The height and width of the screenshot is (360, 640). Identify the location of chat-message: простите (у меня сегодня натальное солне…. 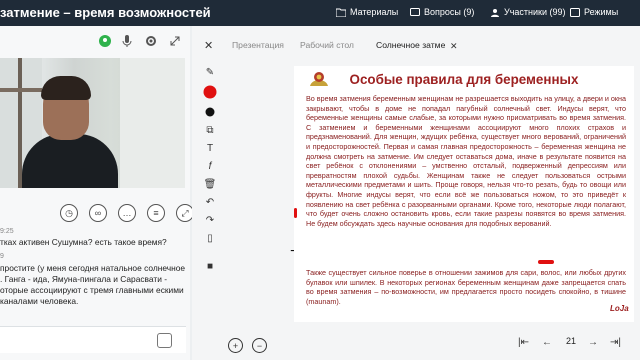
(93, 284).